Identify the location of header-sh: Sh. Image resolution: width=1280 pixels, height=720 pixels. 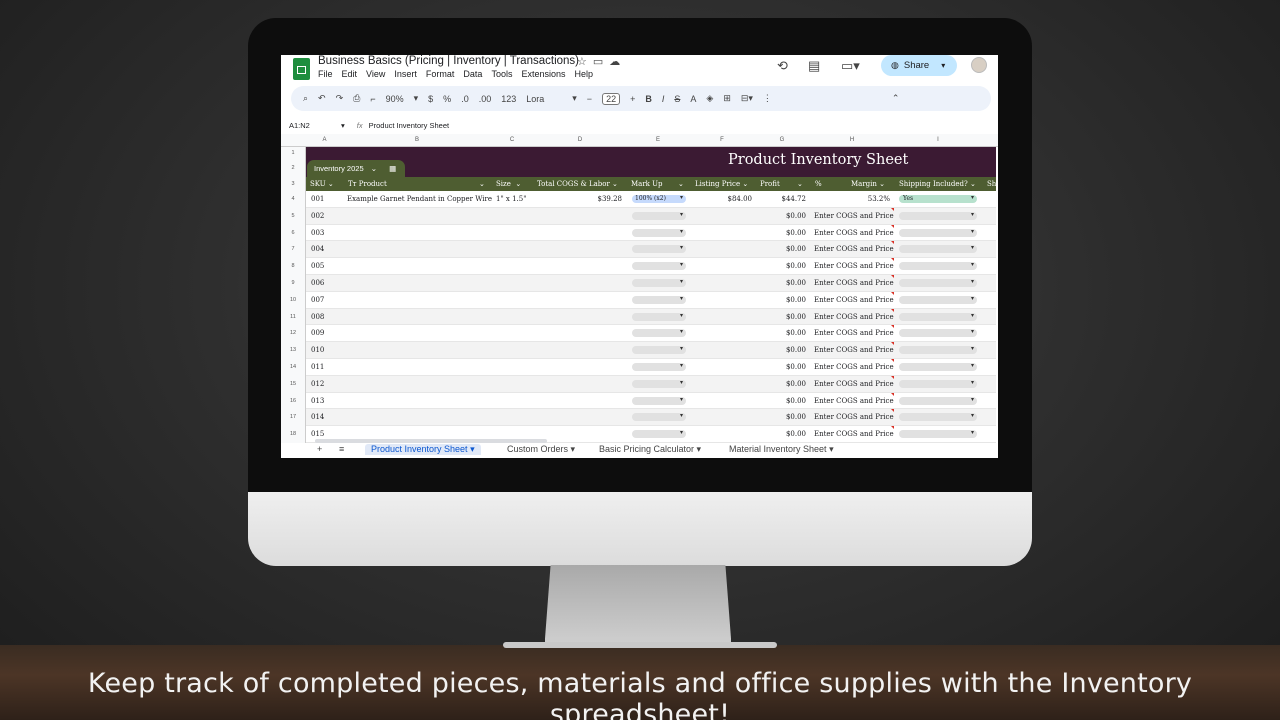
(991, 184).